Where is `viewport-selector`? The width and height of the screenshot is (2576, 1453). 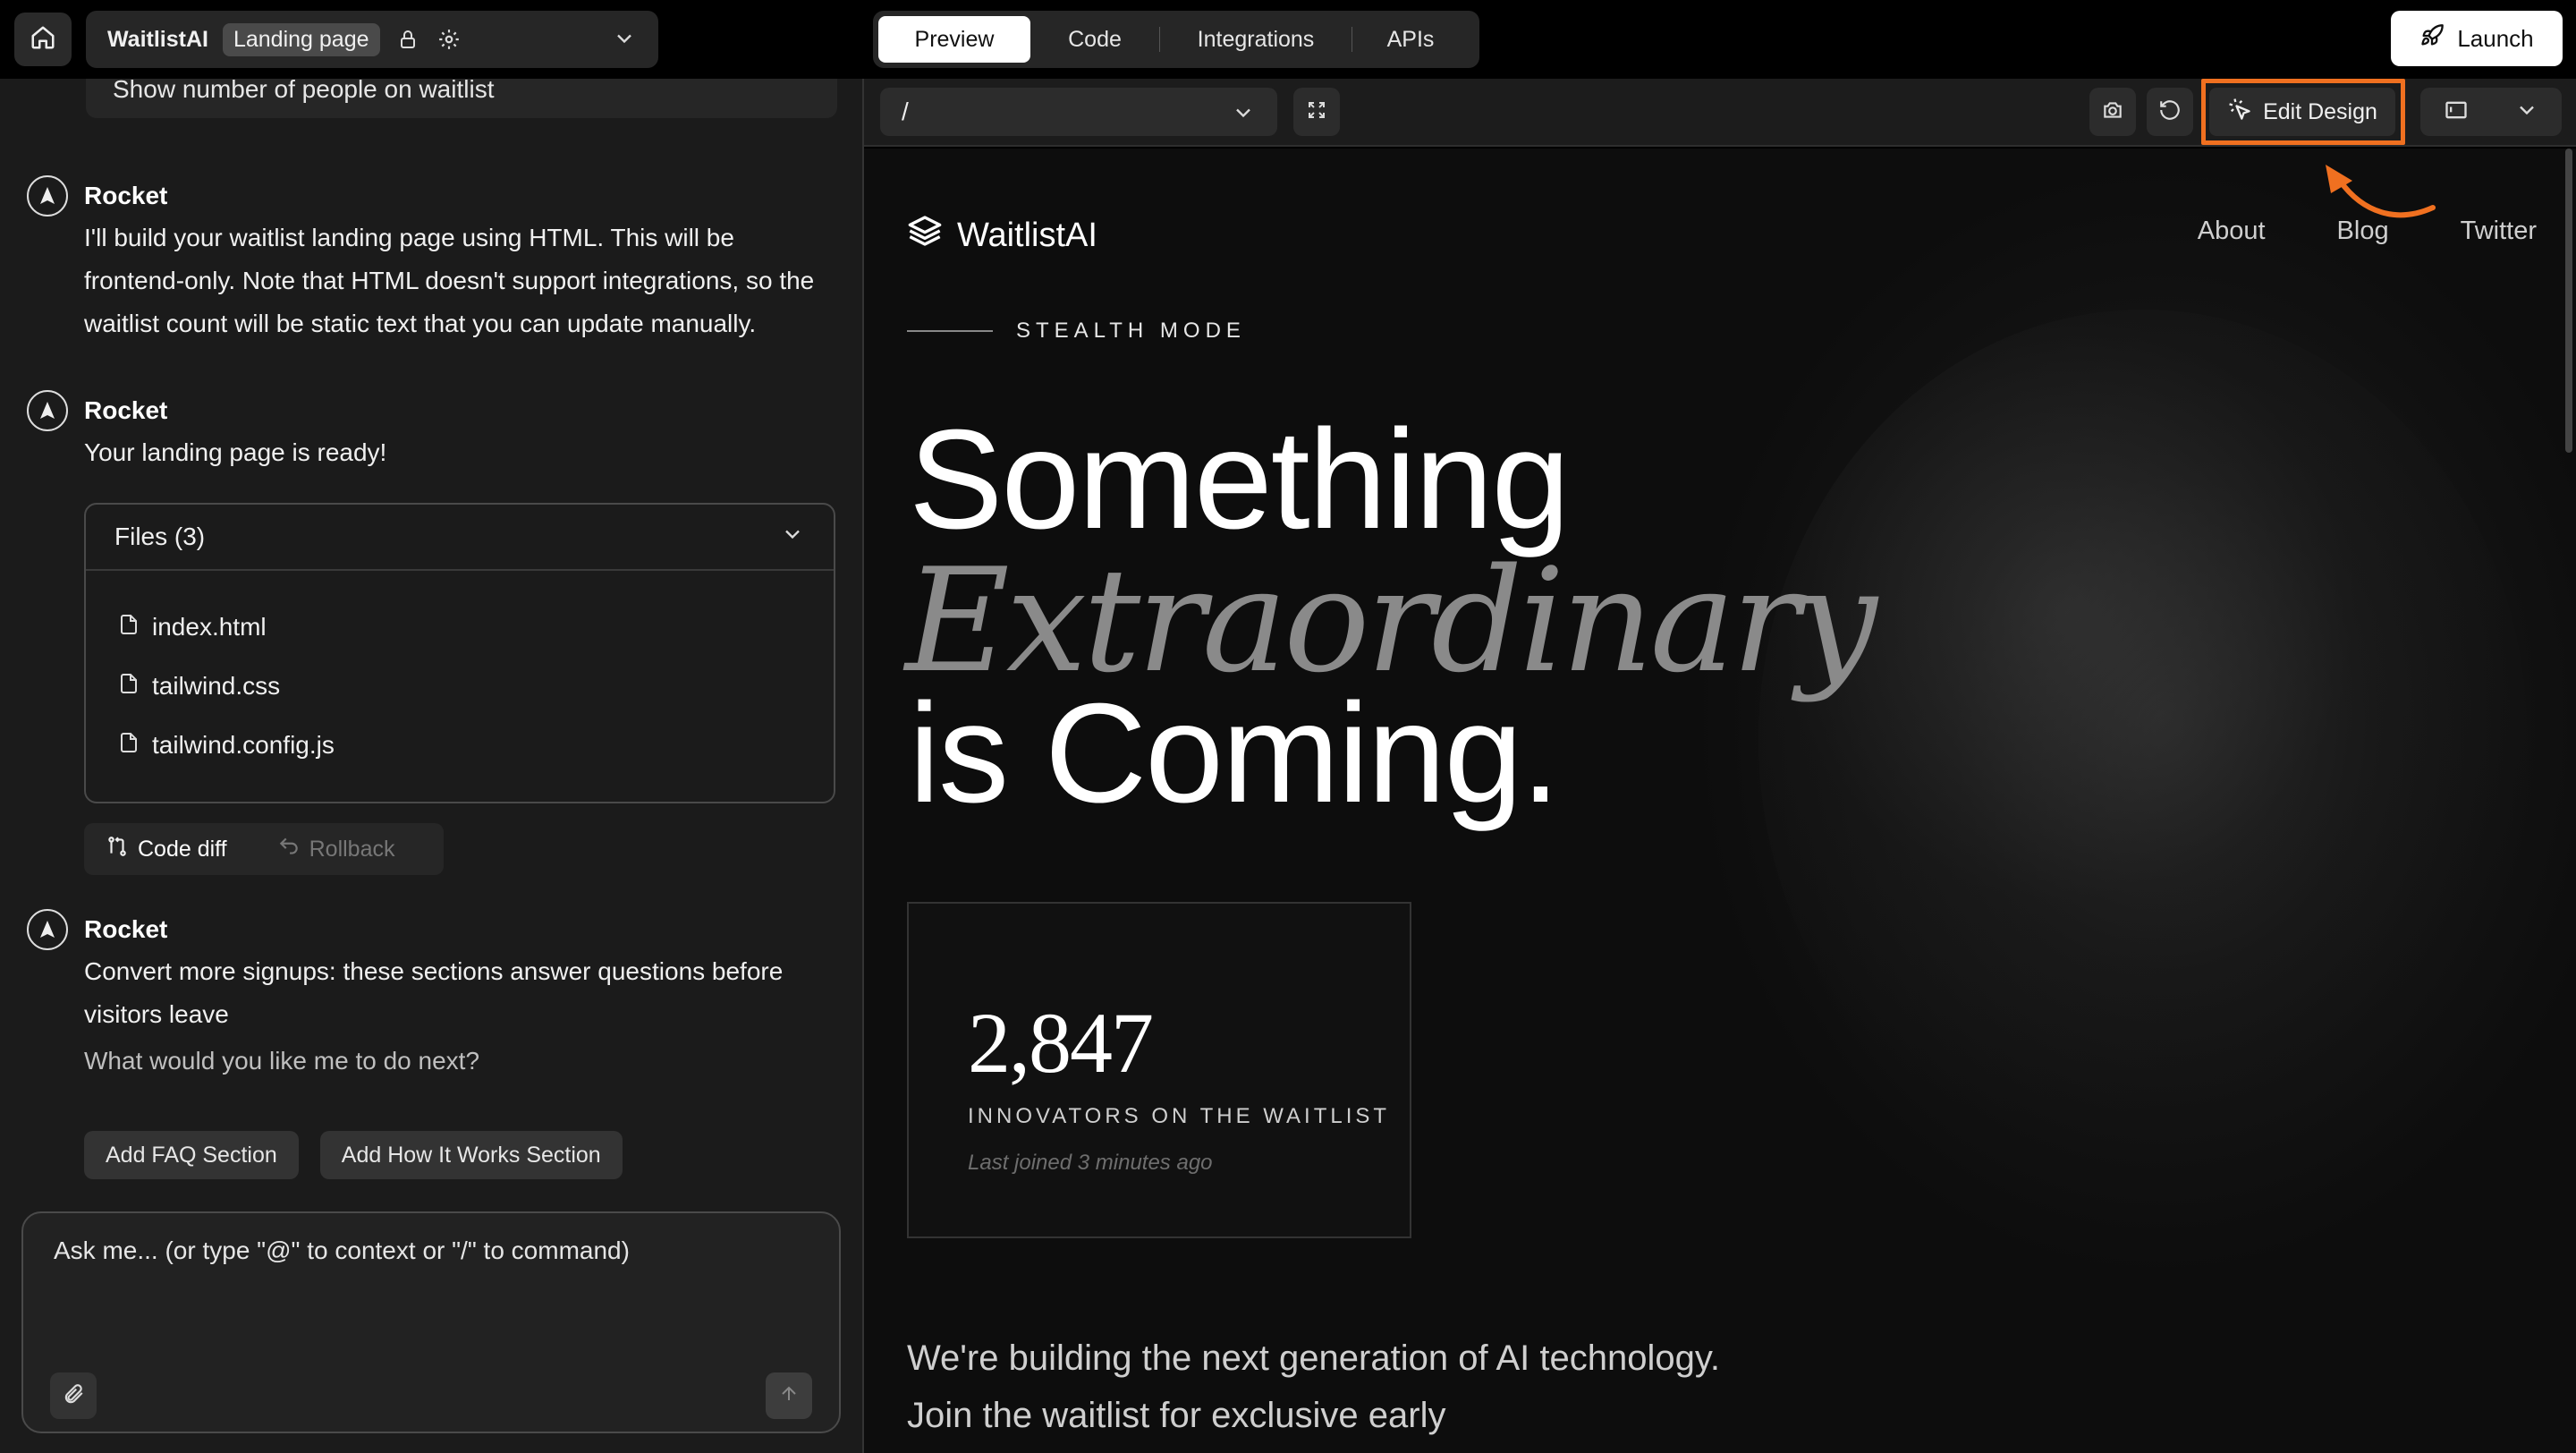
viewport-selector is located at coordinates (2491, 112).